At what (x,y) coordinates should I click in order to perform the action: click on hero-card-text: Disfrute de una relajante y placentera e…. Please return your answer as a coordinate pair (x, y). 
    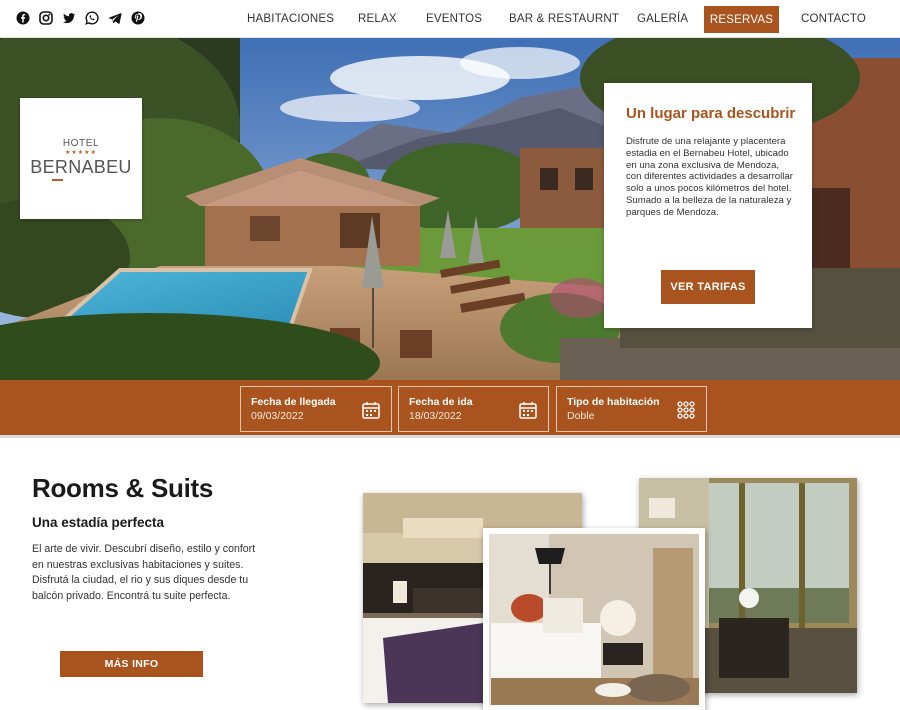
    Looking at the image, I should click on (709, 177).